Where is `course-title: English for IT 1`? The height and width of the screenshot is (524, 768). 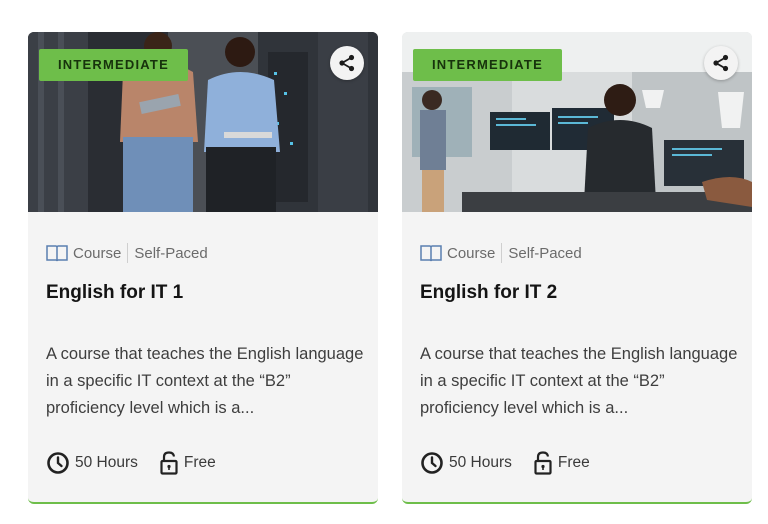
course-title: English for IT 1 is located at coordinates (114, 293).